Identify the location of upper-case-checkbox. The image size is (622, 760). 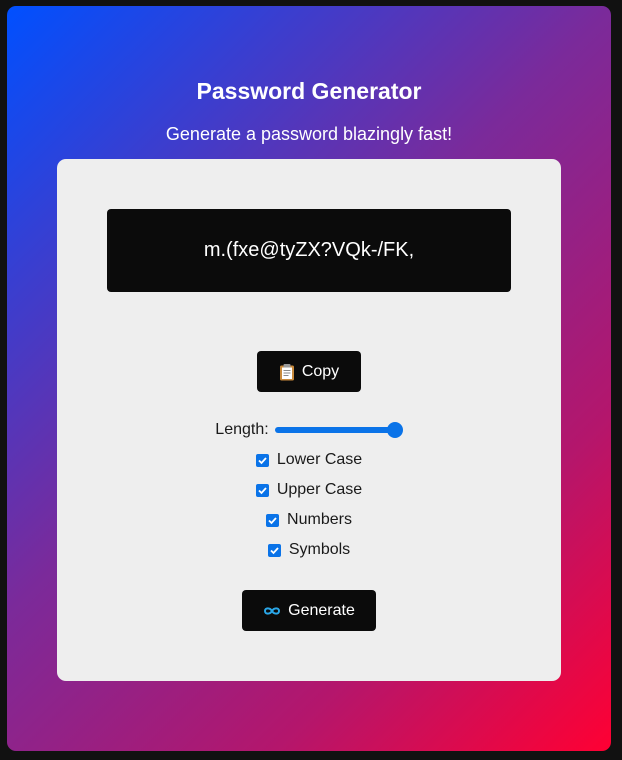
(262, 490).